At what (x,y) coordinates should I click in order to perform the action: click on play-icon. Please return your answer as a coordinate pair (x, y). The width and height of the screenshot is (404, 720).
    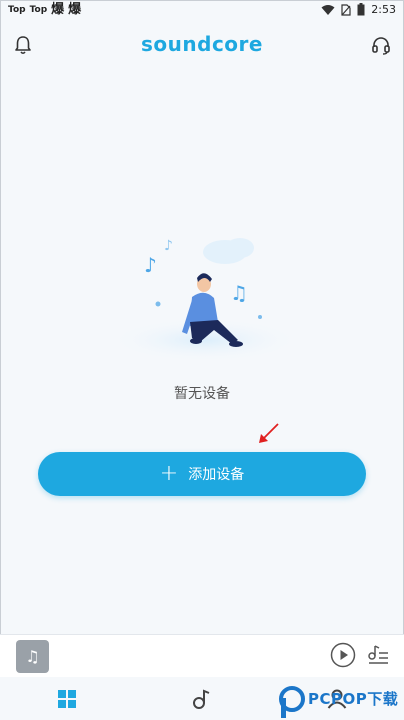
    Looking at the image, I should click on (343, 655).